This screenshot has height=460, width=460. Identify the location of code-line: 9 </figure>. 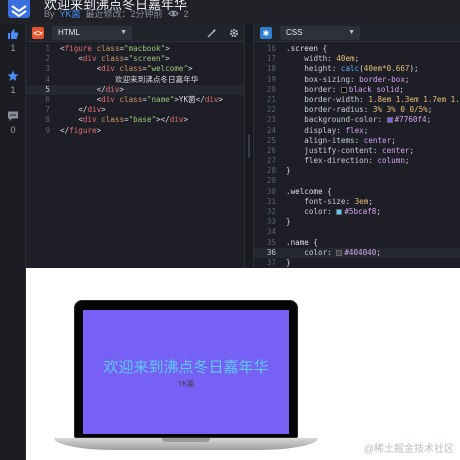
(73, 130).